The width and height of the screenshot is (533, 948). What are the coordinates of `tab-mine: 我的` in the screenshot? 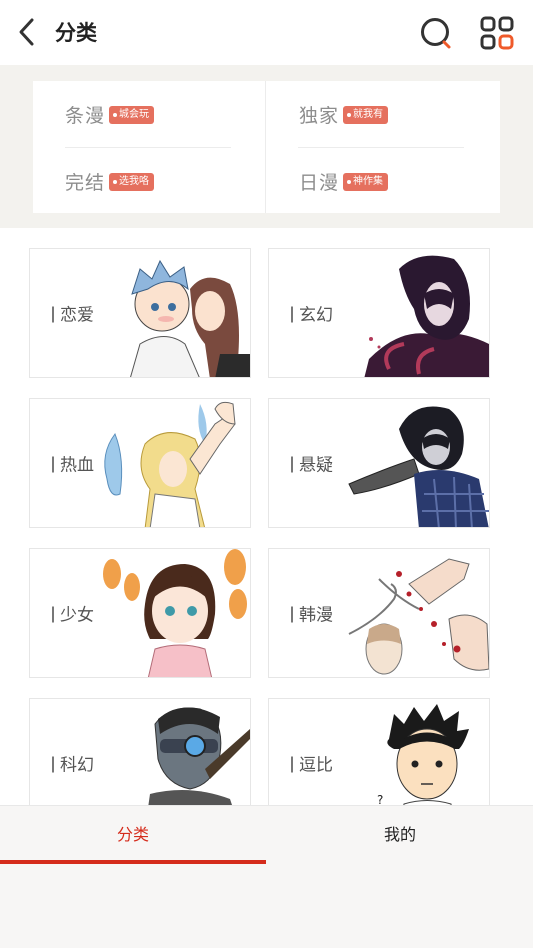 It's located at (400, 835).